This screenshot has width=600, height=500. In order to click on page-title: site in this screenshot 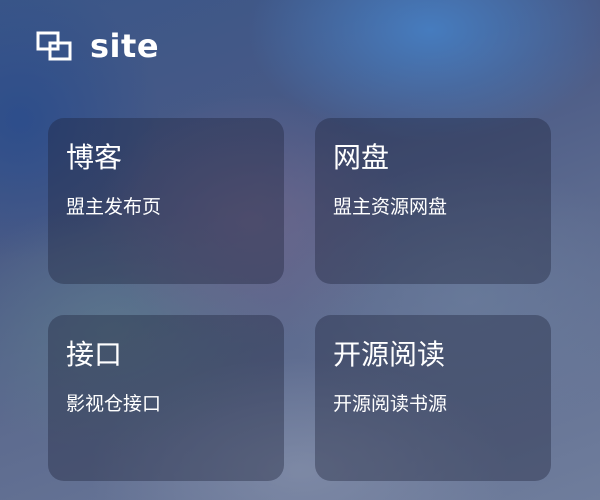, I will do `click(125, 46)`.